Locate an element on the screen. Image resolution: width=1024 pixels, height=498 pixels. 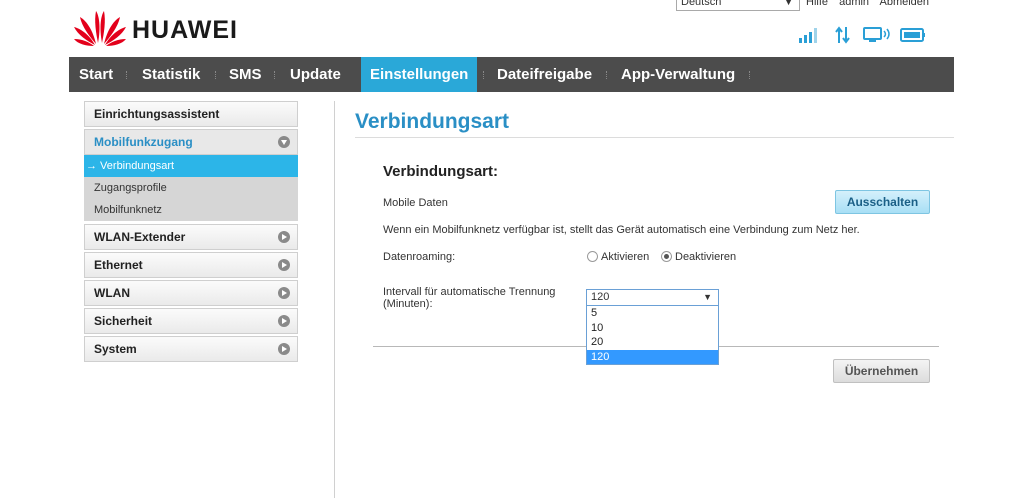
sidebar-item-label: Mobilfunkzugang is located at coordinates (143, 142).